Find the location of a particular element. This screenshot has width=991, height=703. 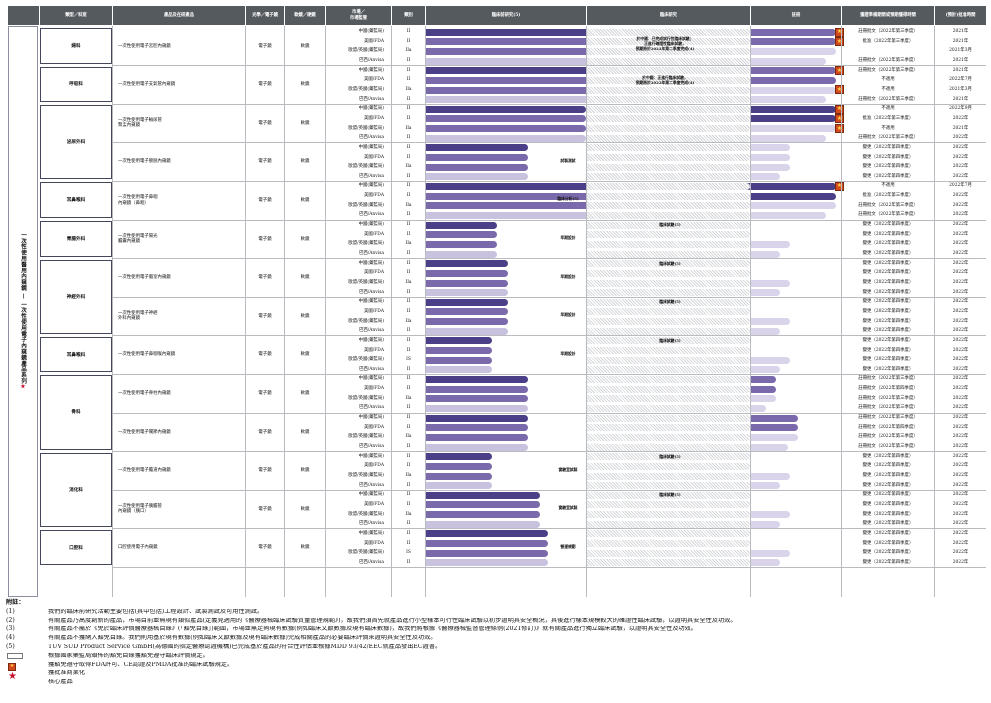

footnote-text: 我們的臨床前研究活動主要包括(其中包括)工程設計、試製測試及可用性測試。 is located at coordinates (156, 611).